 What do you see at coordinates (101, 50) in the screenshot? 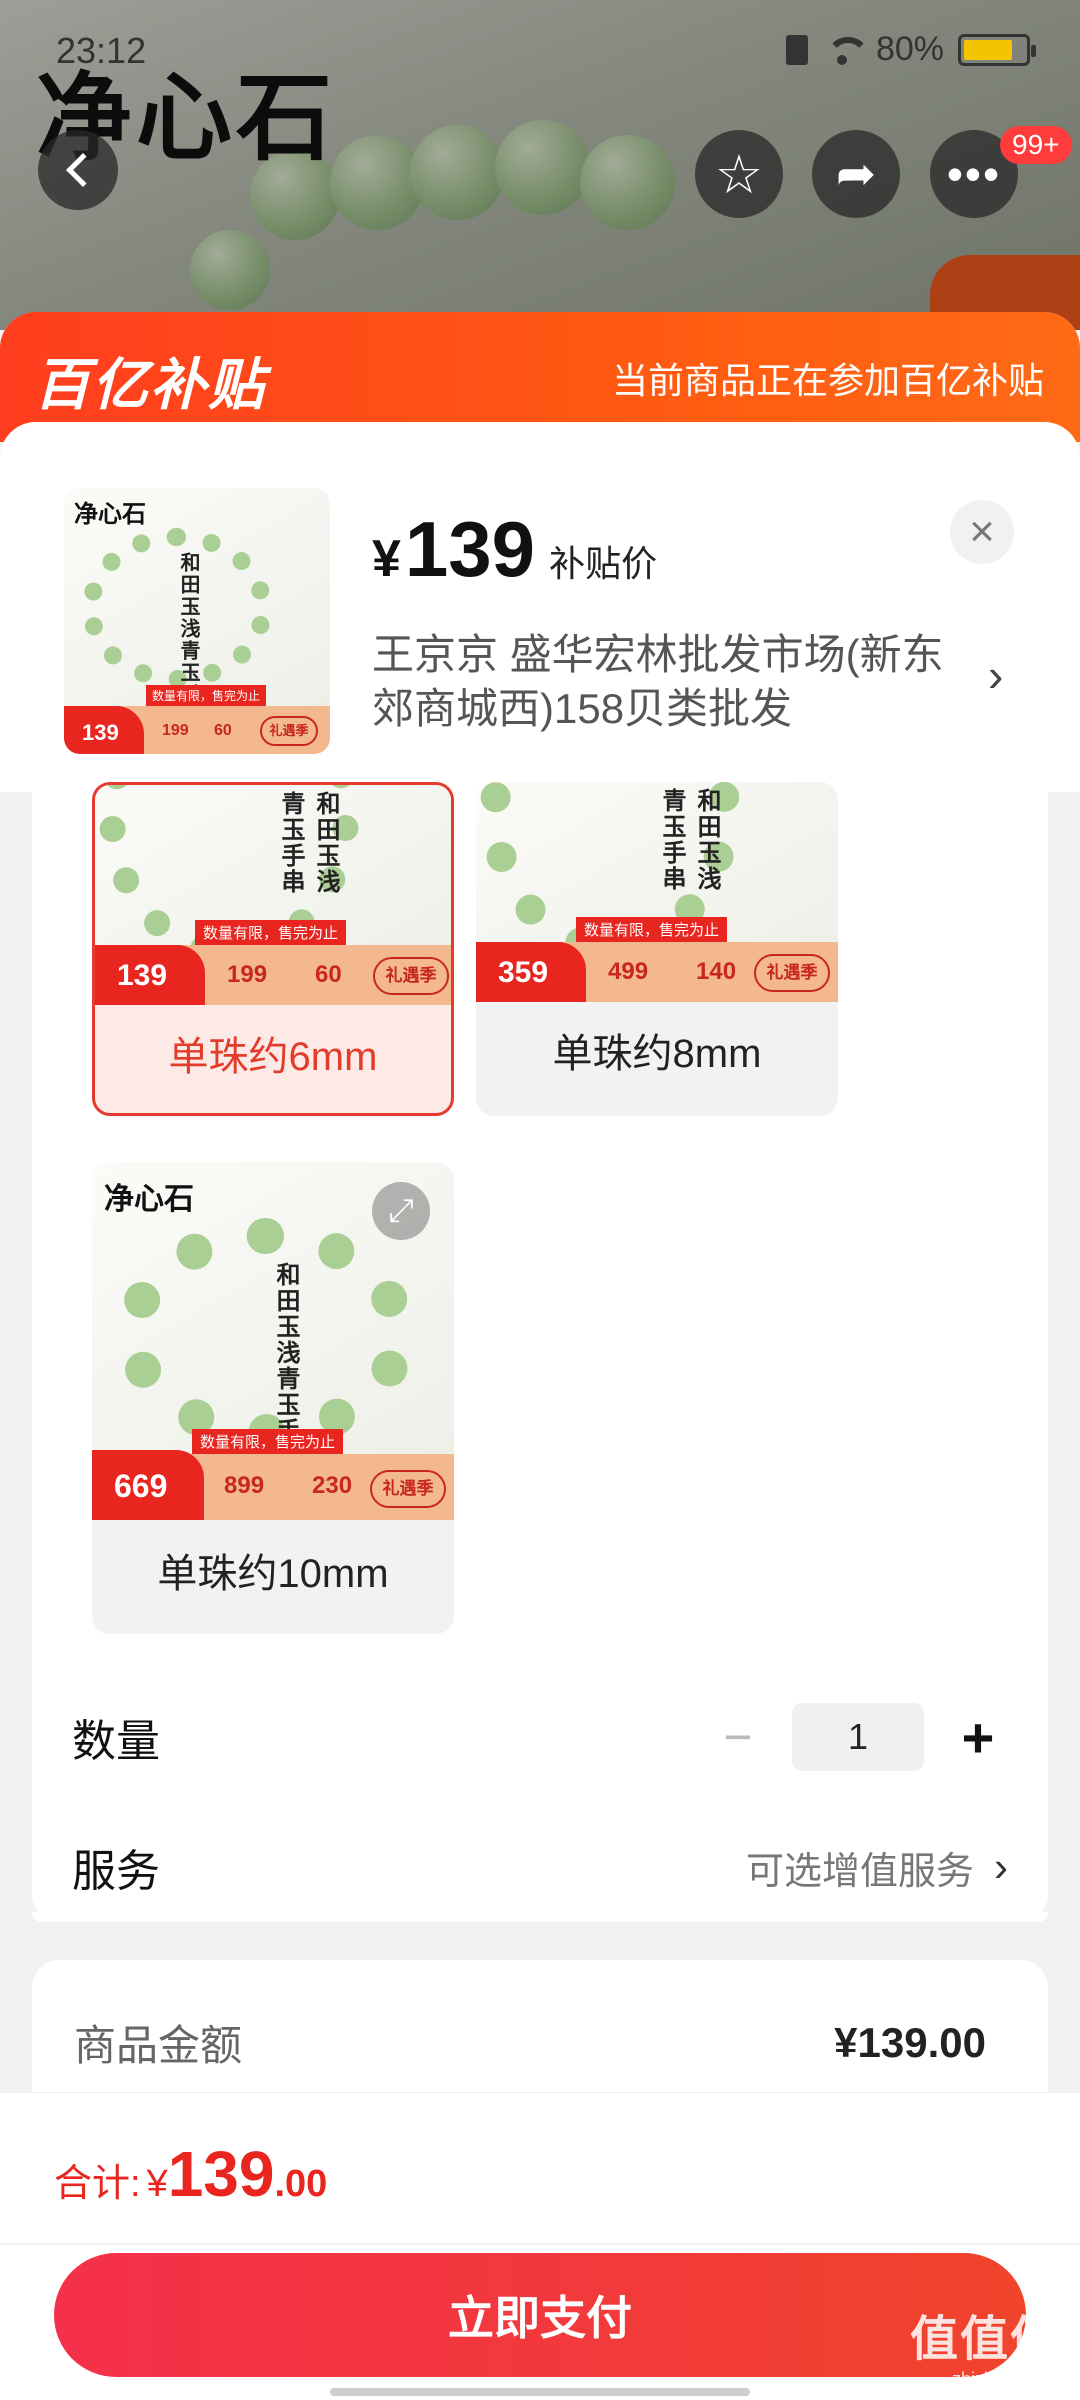
I see `status-time: 23:12` at bounding box center [101, 50].